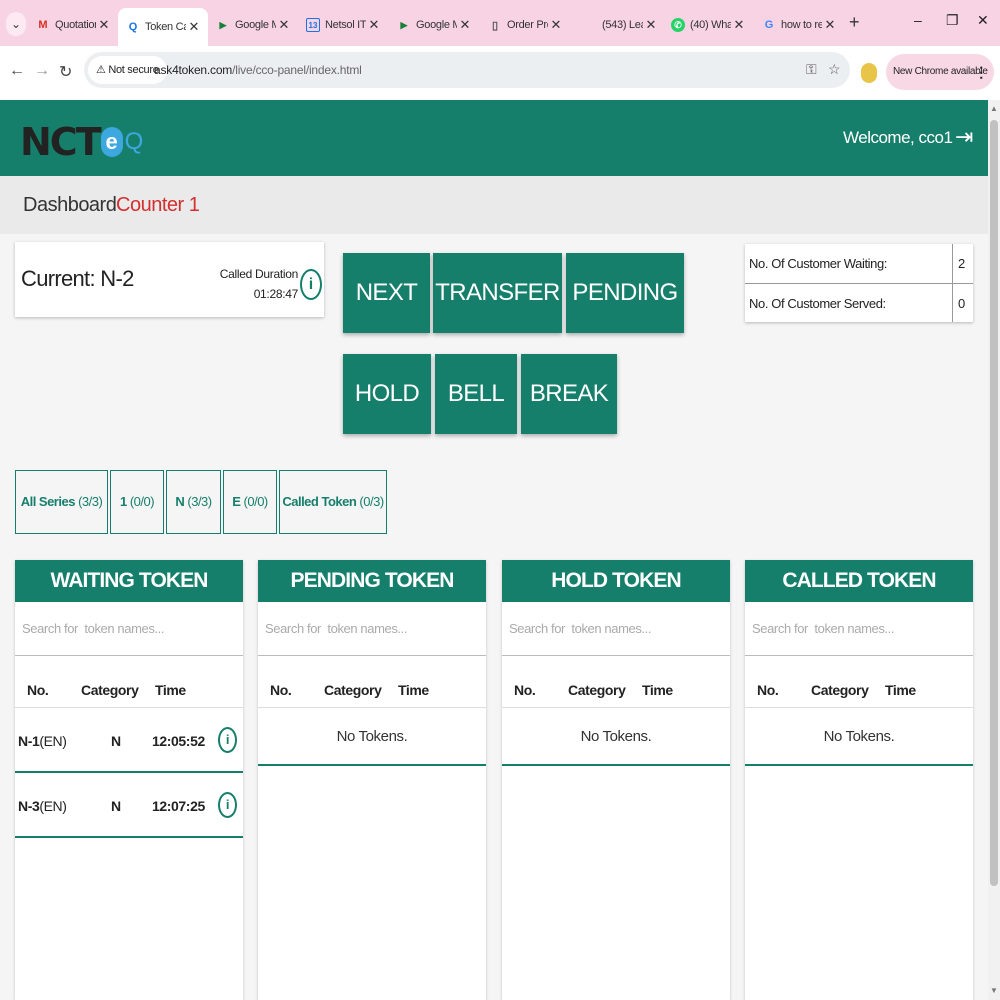 Image resolution: width=1000 pixels, height=1000 pixels. Describe the element at coordinates (319, 501) in the screenshot. I see `series-tab-name: Called Token` at that location.